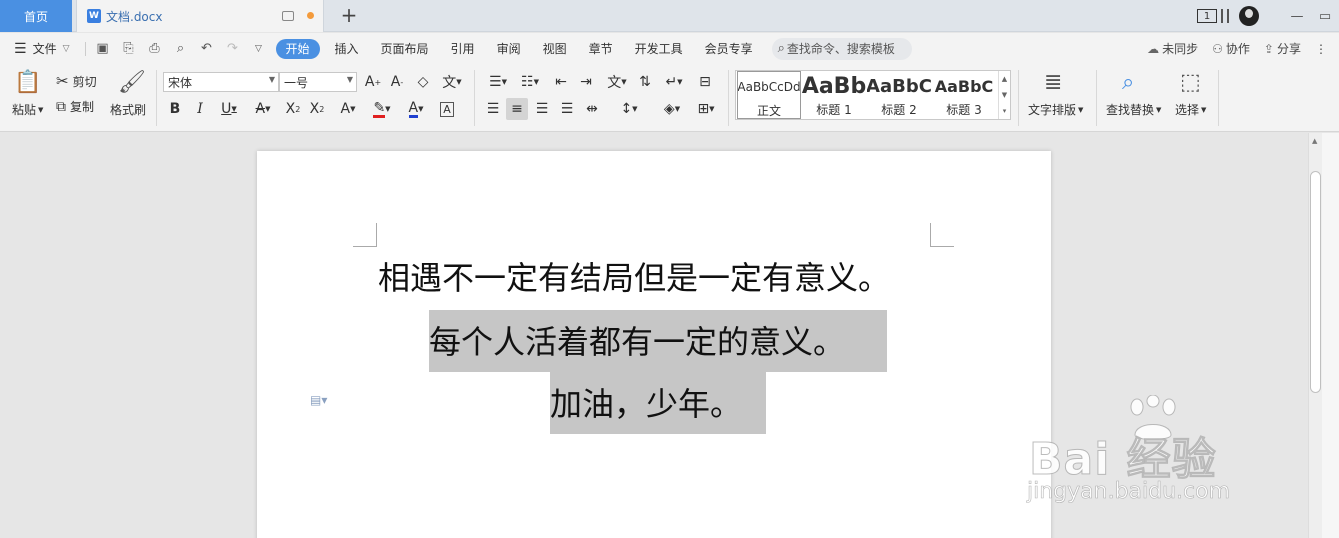  Describe the element at coordinates (672, 109) in the screenshot. I see `shading-icon: ◈ ▼` at that location.